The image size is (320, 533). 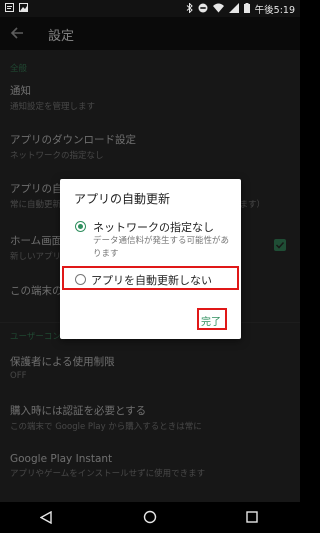 I want to click on recents-nav-icon, so click(x=252, y=517).